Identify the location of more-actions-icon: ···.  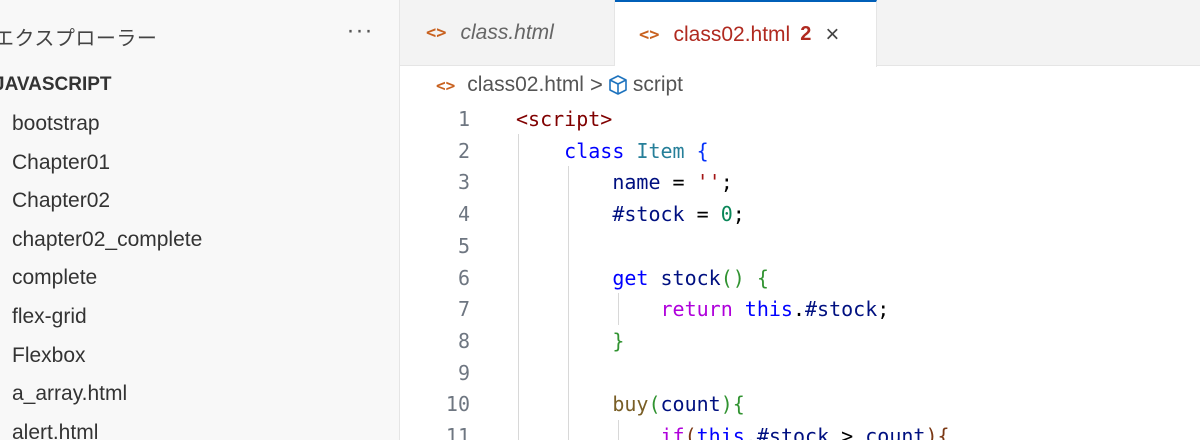
(360, 34).